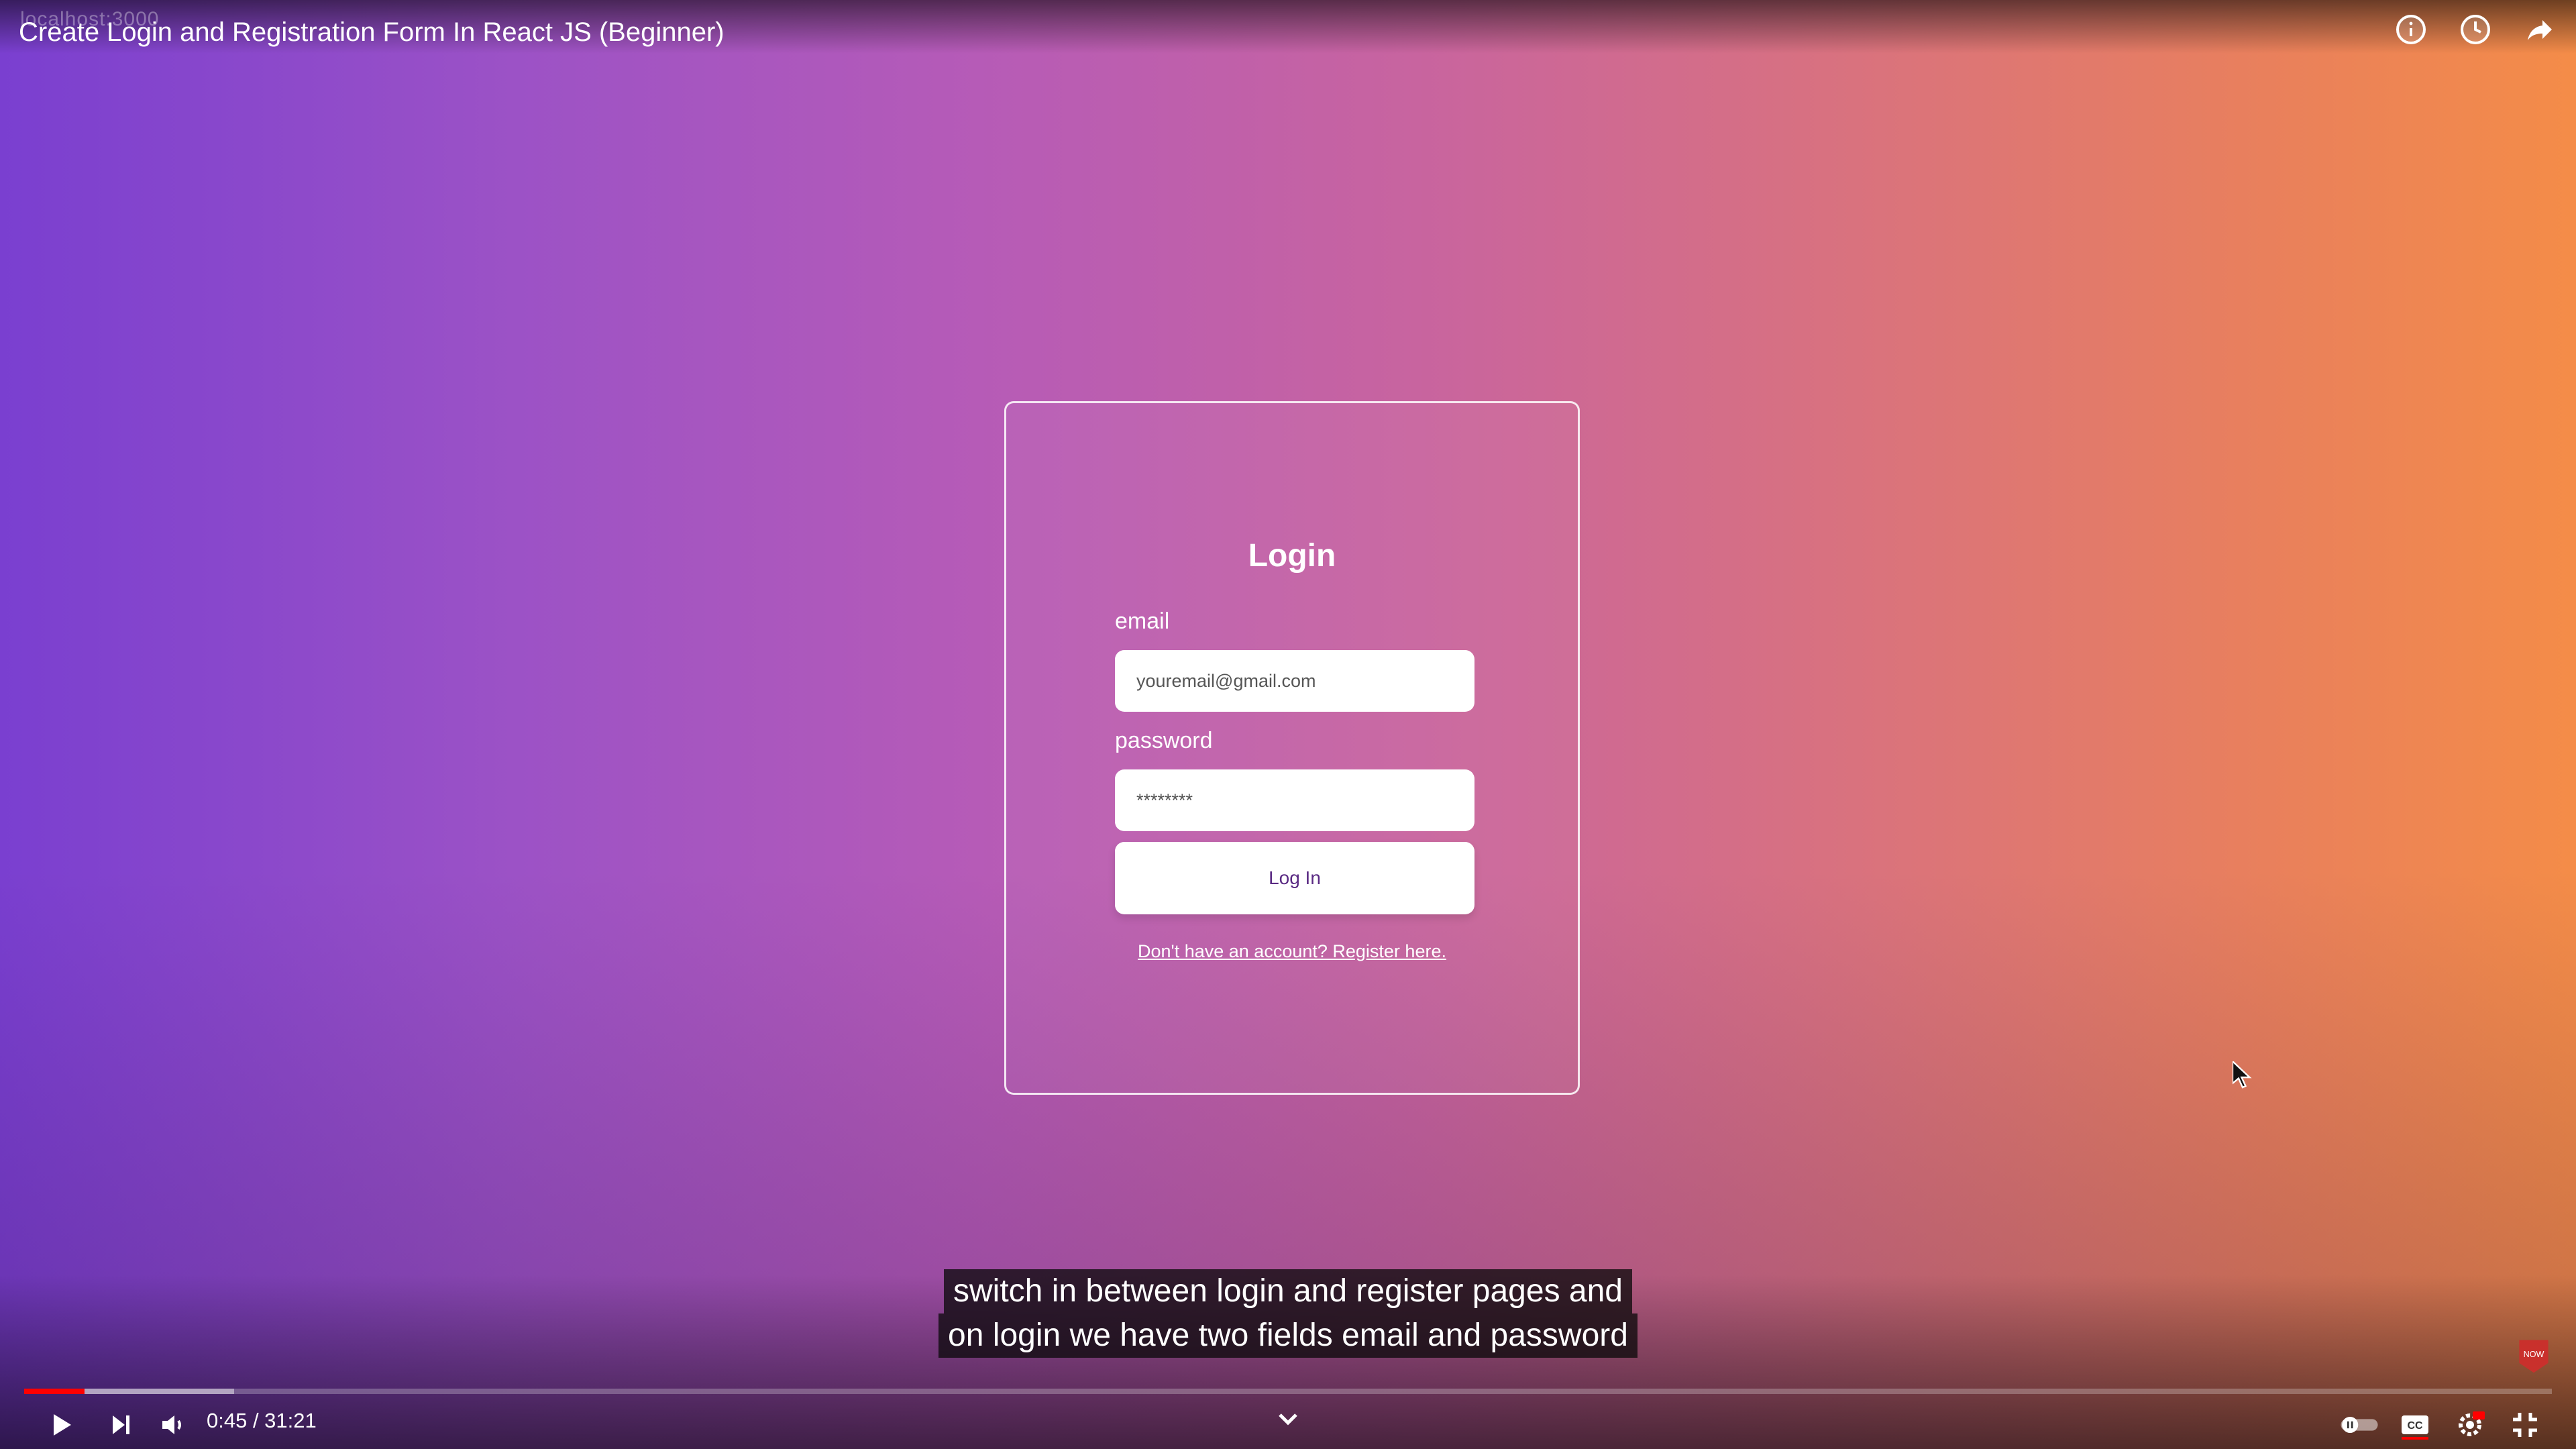  What do you see at coordinates (1288, 1391) in the screenshot?
I see `progress-bar` at bounding box center [1288, 1391].